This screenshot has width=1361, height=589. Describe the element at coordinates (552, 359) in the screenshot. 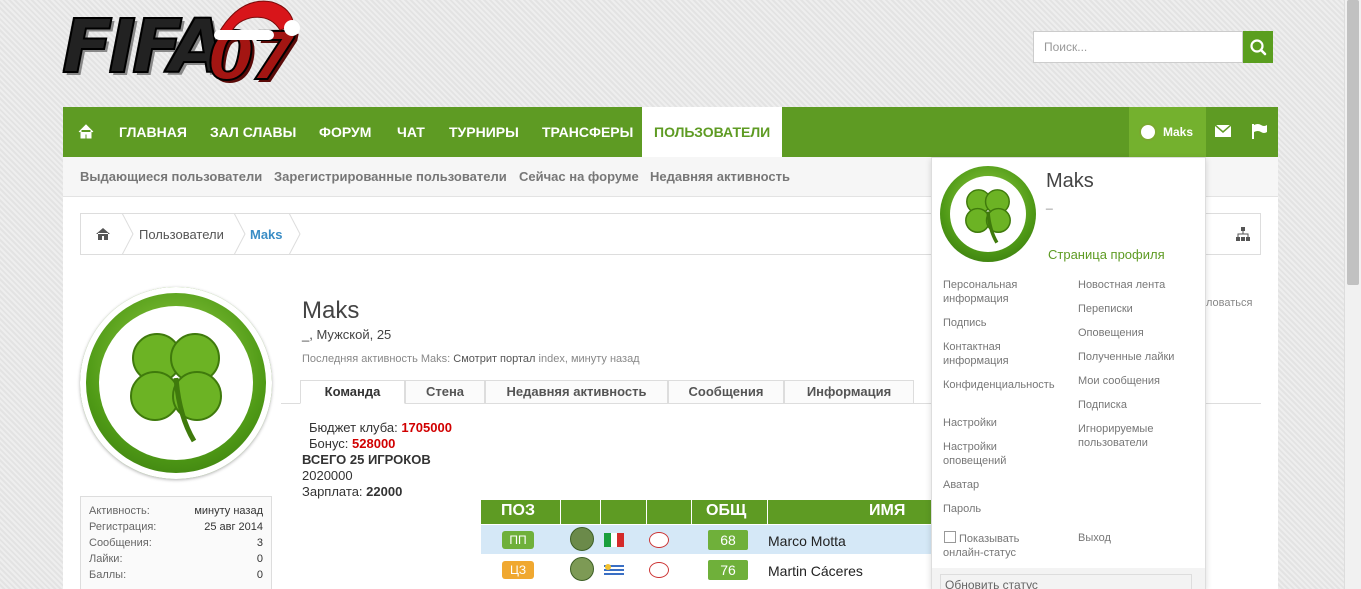

I see `last-activity-link: index` at that location.